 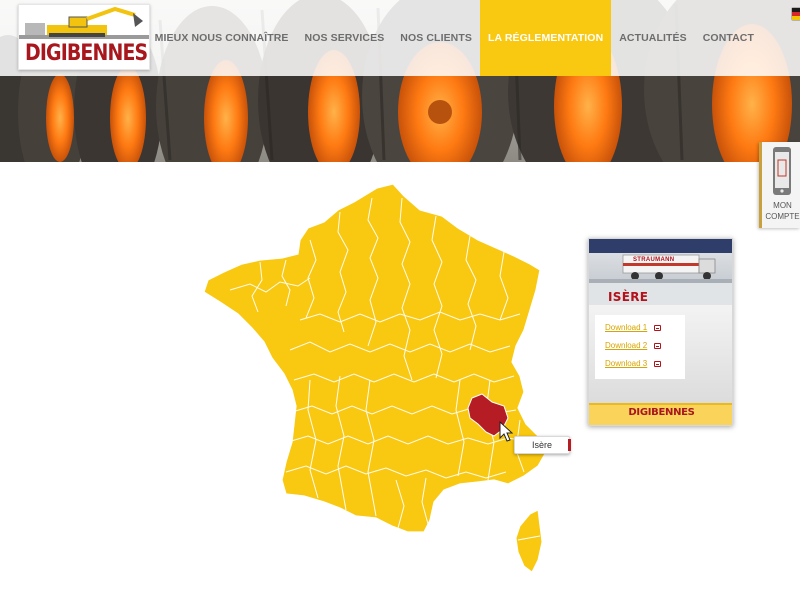 What do you see at coordinates (782, 171) in the screenshot?
I see `mobile-phone-icon` at bounding box center [782, 171].